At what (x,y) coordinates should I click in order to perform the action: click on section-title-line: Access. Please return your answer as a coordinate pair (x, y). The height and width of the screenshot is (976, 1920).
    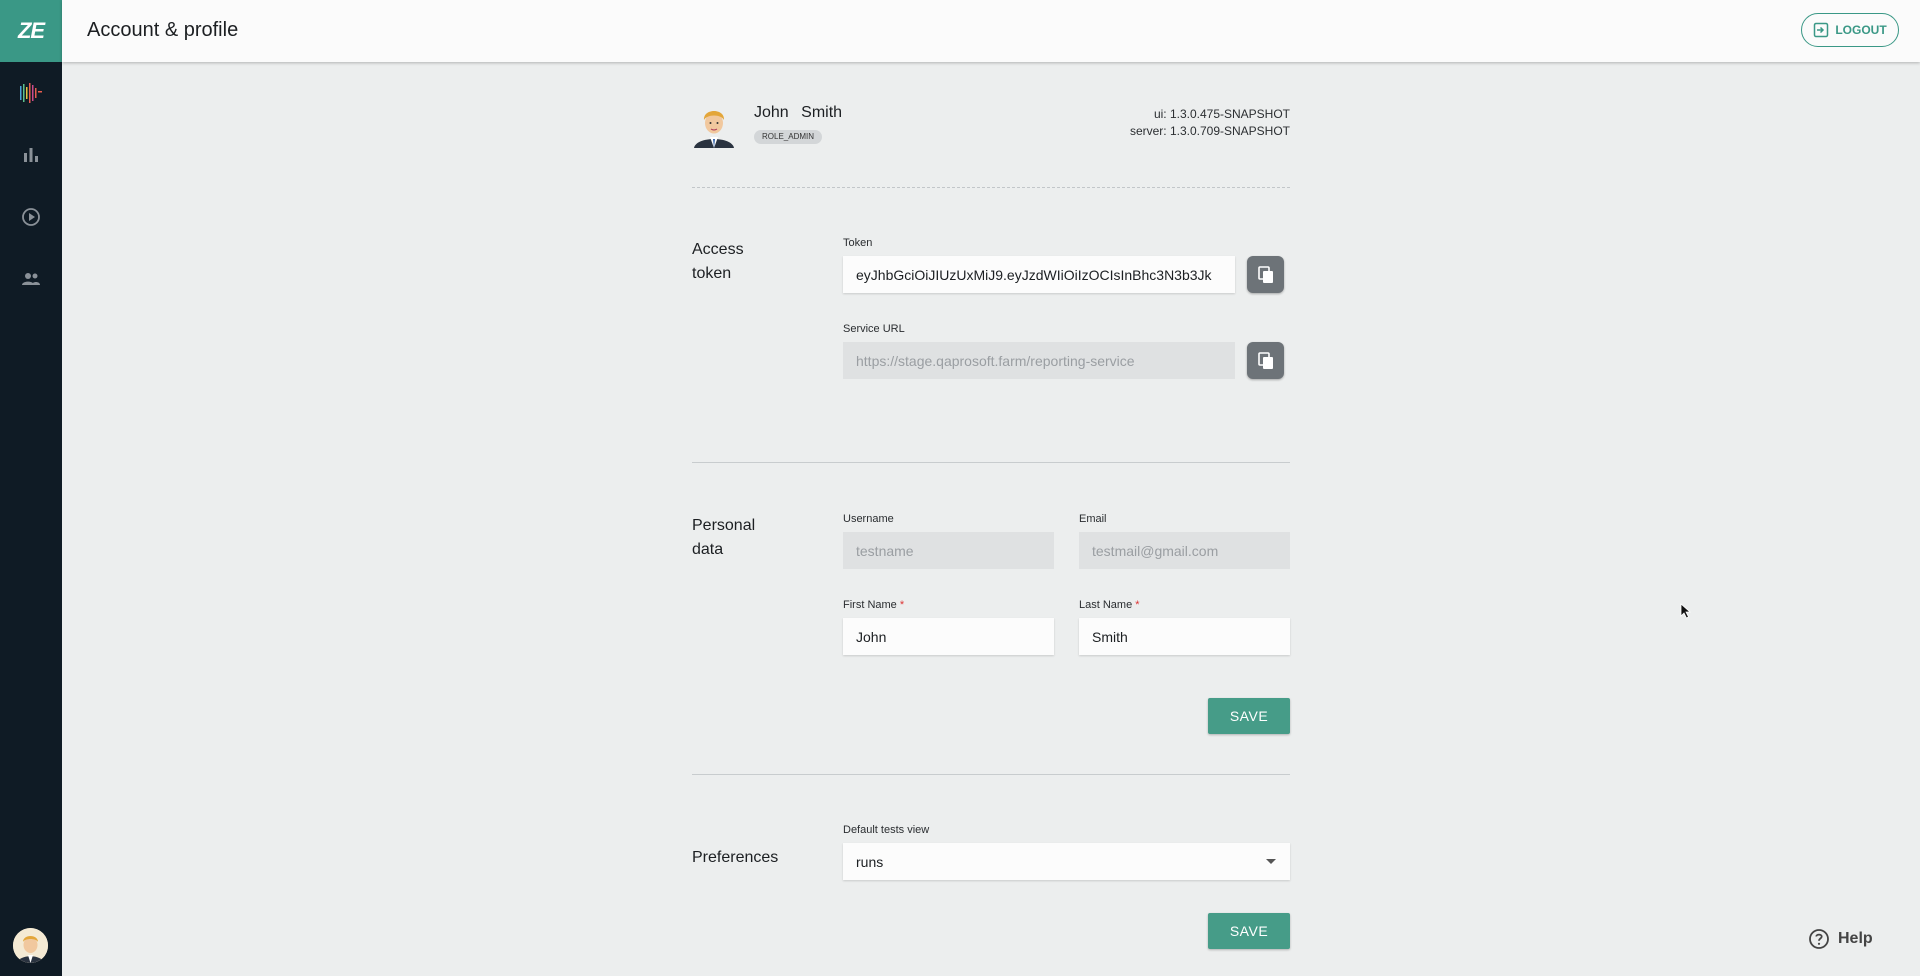
    Looking at the image, I should click on (718, 249).